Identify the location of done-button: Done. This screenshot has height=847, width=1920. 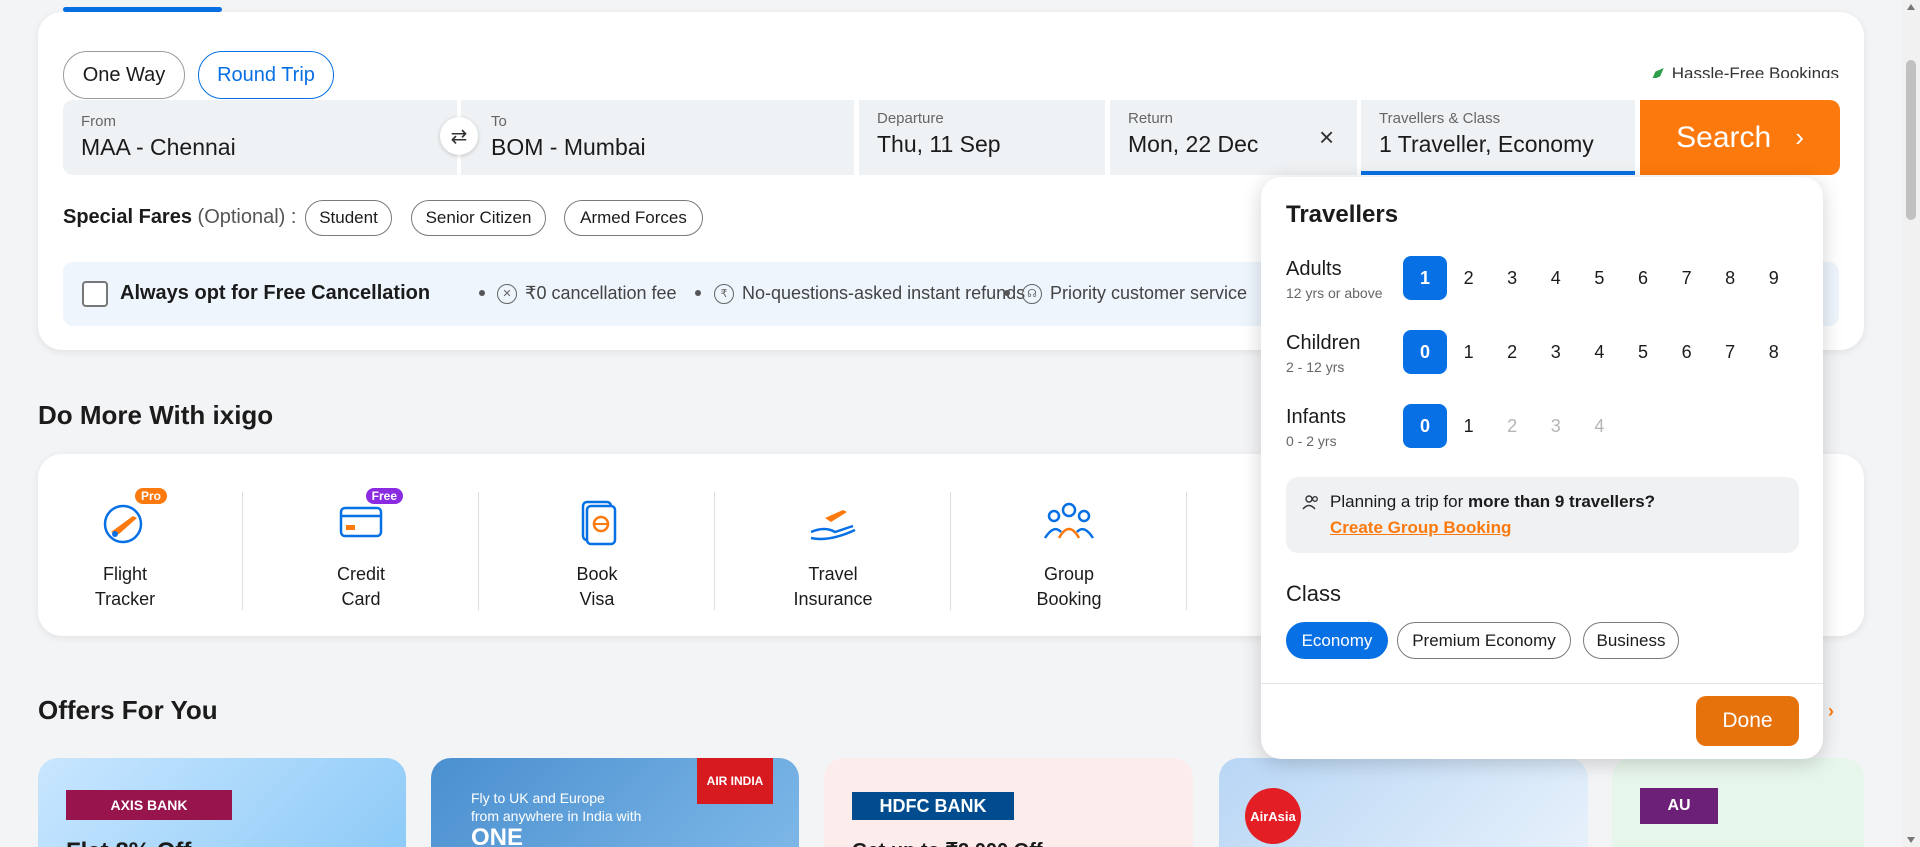
(1747, 721).